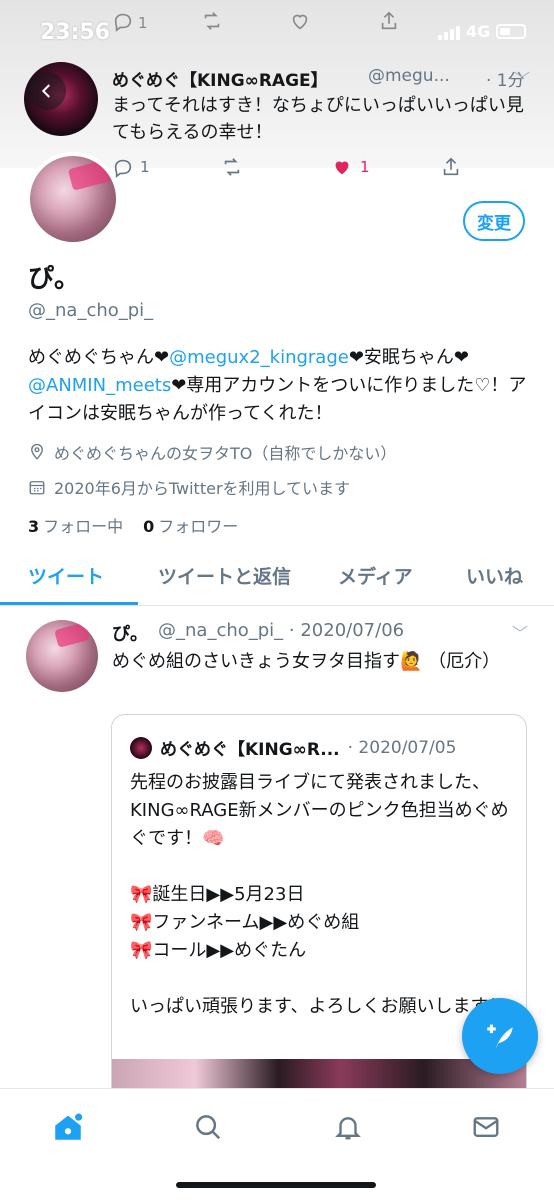 This screenshot has width=554, height=1200. I want to click on profile-joined: 2020年6月からTwitterを利用しています, so click(189, 487).